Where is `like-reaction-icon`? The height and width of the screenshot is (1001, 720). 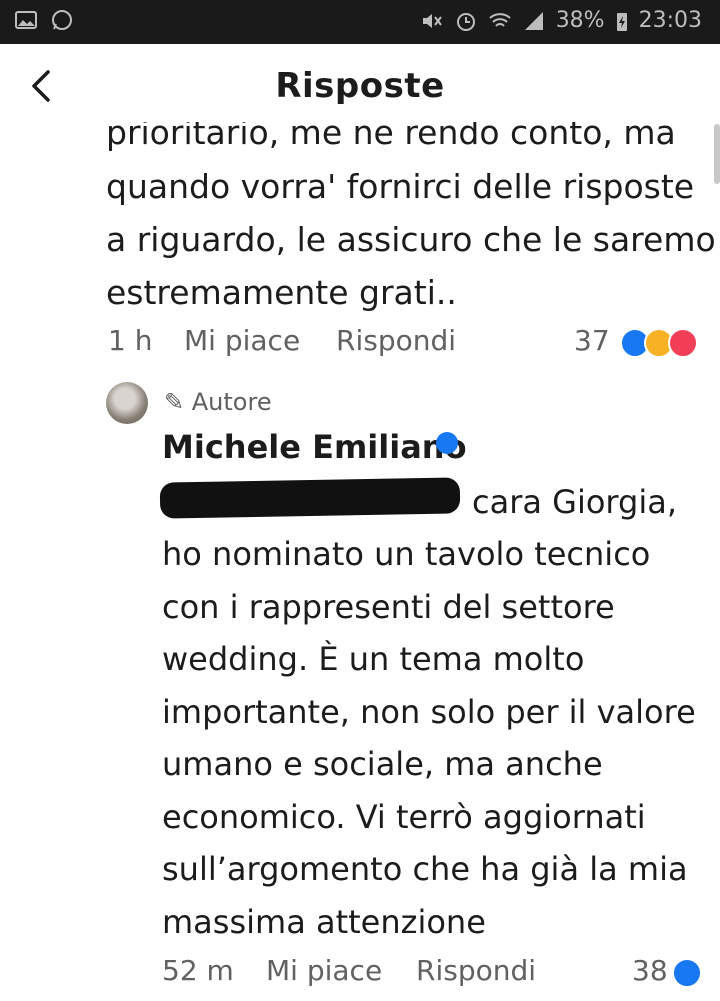 like-reaction-icon is located at coordinates (687, 973).